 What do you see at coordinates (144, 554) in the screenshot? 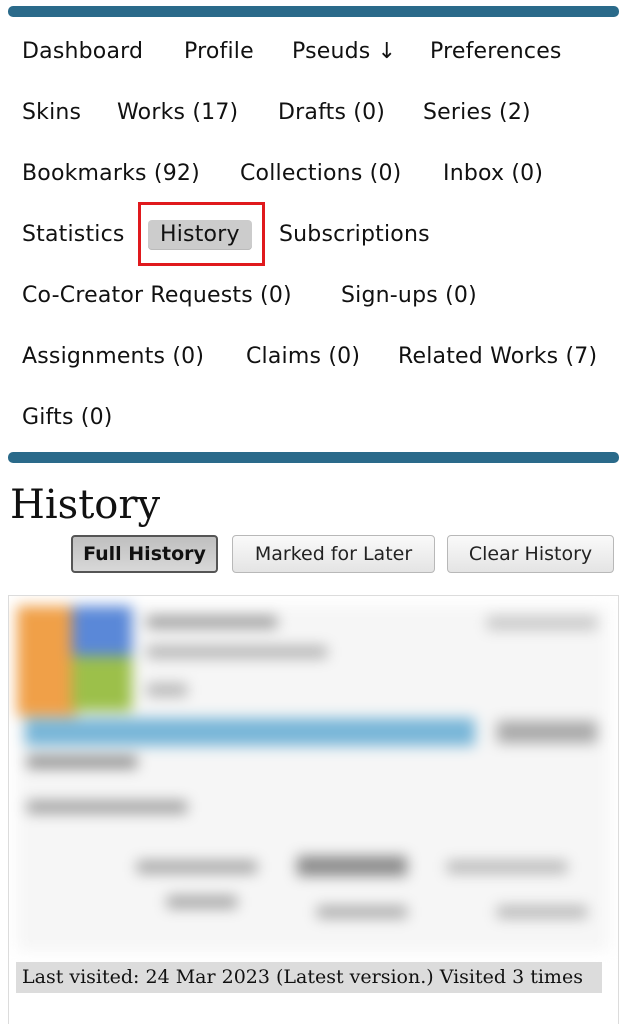
I see `full-history-button: Full History` at bounding box center [144, 554].